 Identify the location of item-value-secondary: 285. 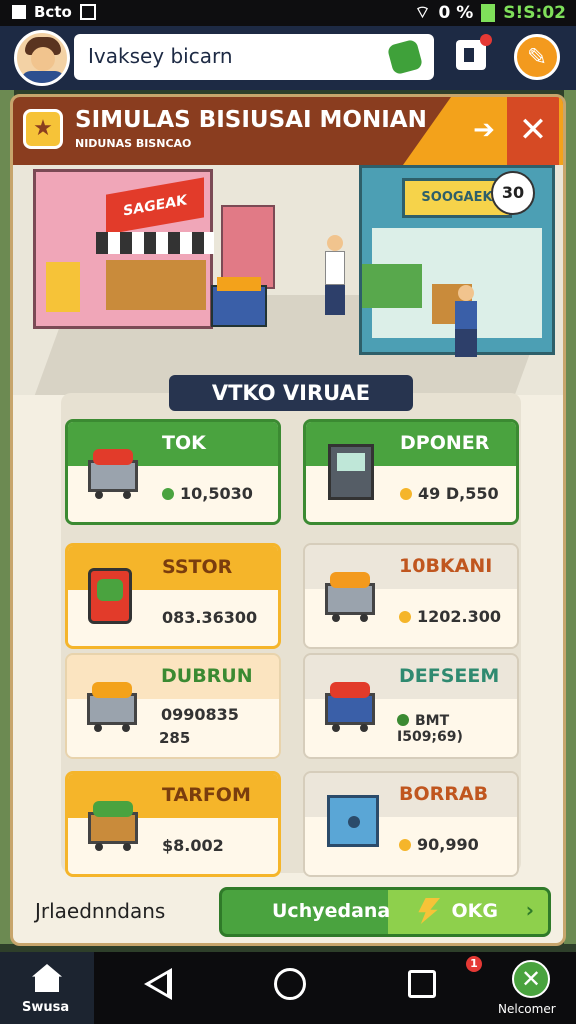
(175, 738).